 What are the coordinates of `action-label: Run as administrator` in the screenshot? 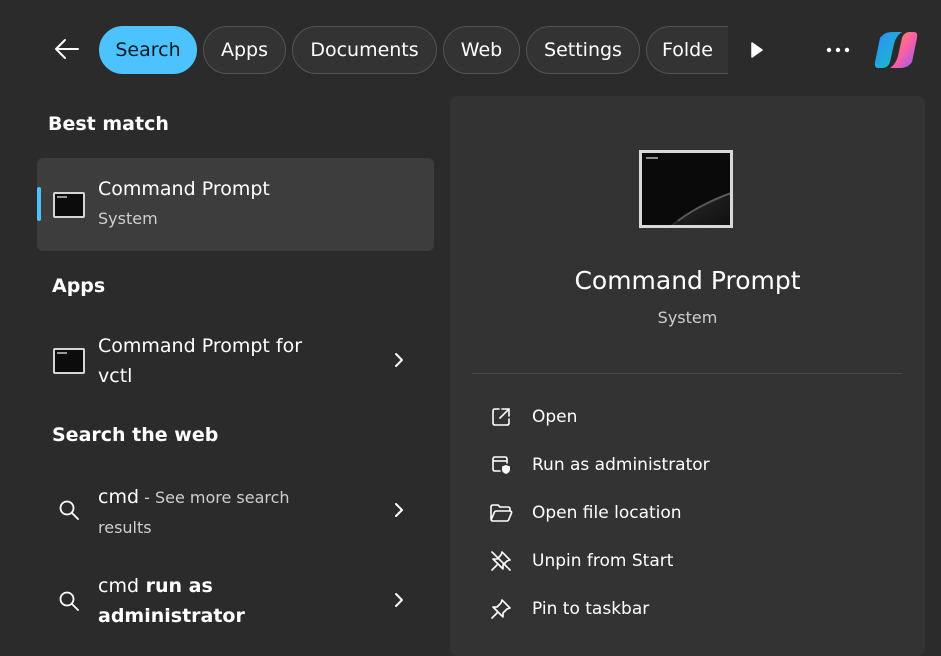 It's located at (621, 465).